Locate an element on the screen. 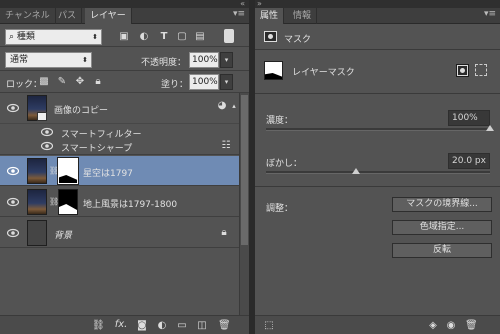 Image resolution: width=500 pixels, height=334 pixels. feather-label: ぼかし： is located at coordinates (284, 164).